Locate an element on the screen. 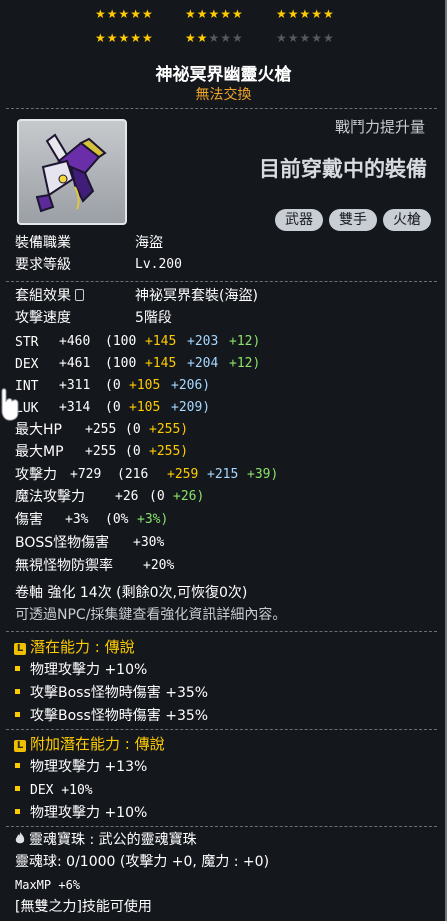 The height and width of the screenshot is (921, 447). tag-weapon: 武器 is located at coordinates (299, 220).